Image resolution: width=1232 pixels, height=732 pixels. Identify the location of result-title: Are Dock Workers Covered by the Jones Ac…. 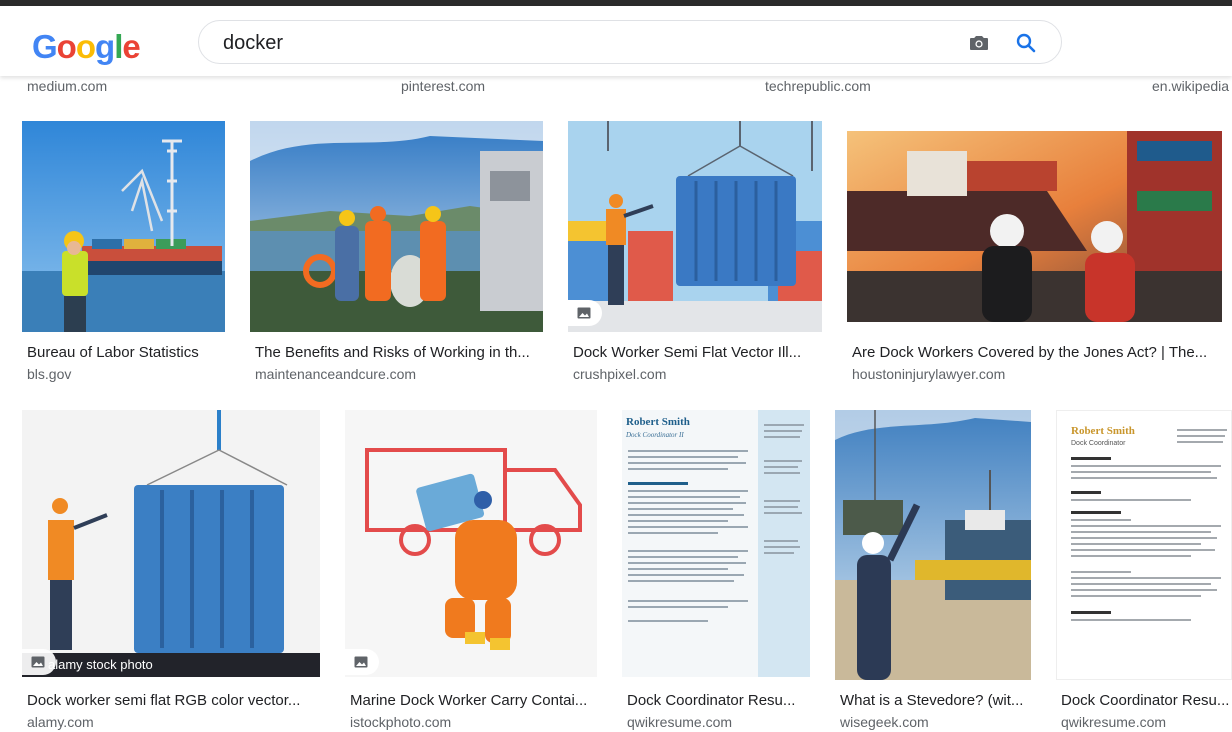
(1037, 352).